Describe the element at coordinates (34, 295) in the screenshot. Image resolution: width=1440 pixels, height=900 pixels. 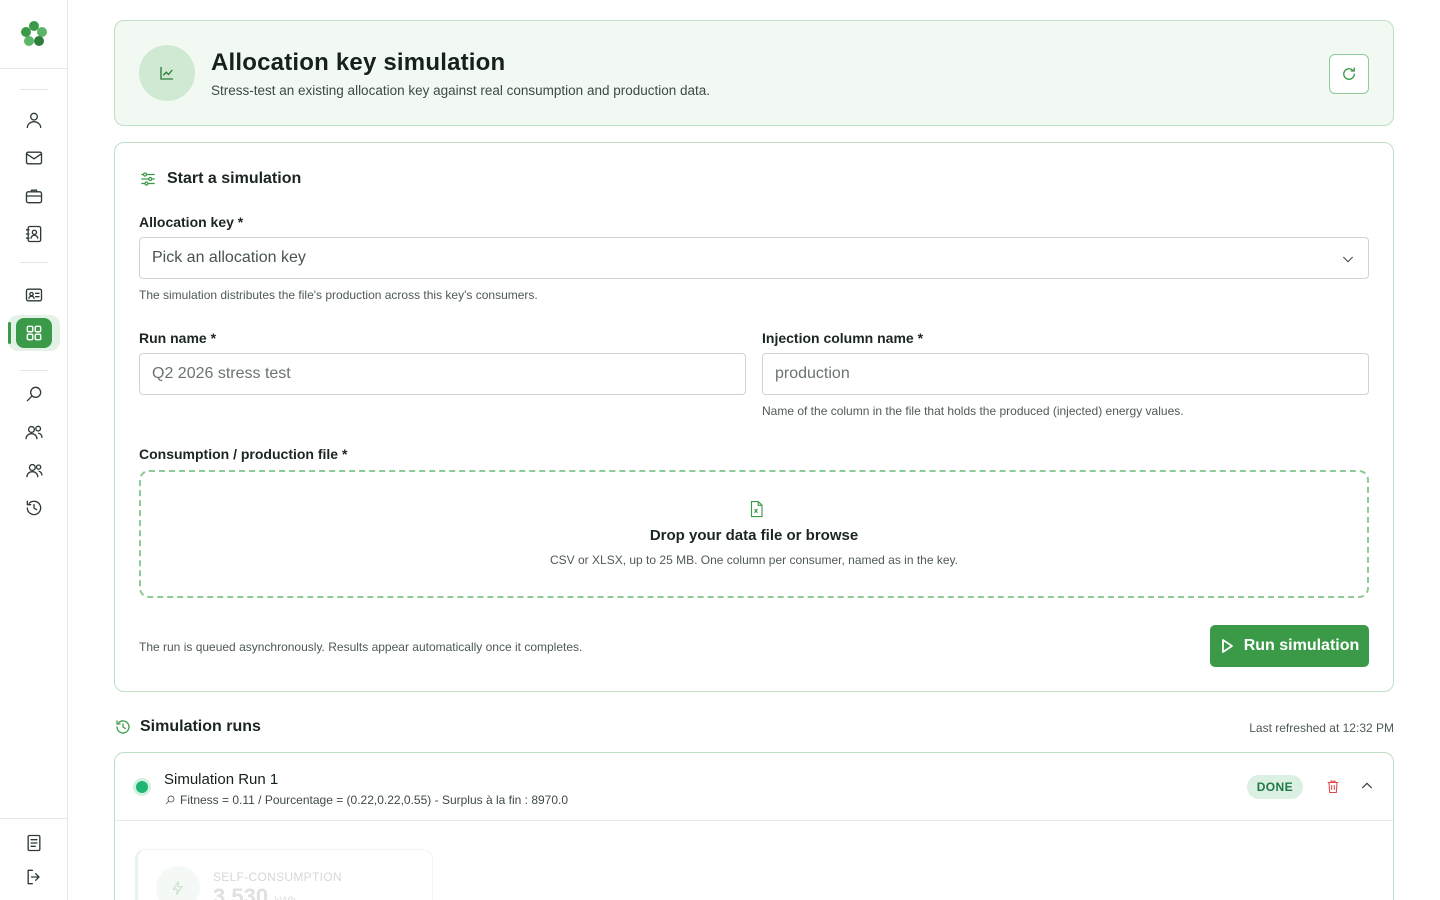
I see `id-card-icon` at that location.